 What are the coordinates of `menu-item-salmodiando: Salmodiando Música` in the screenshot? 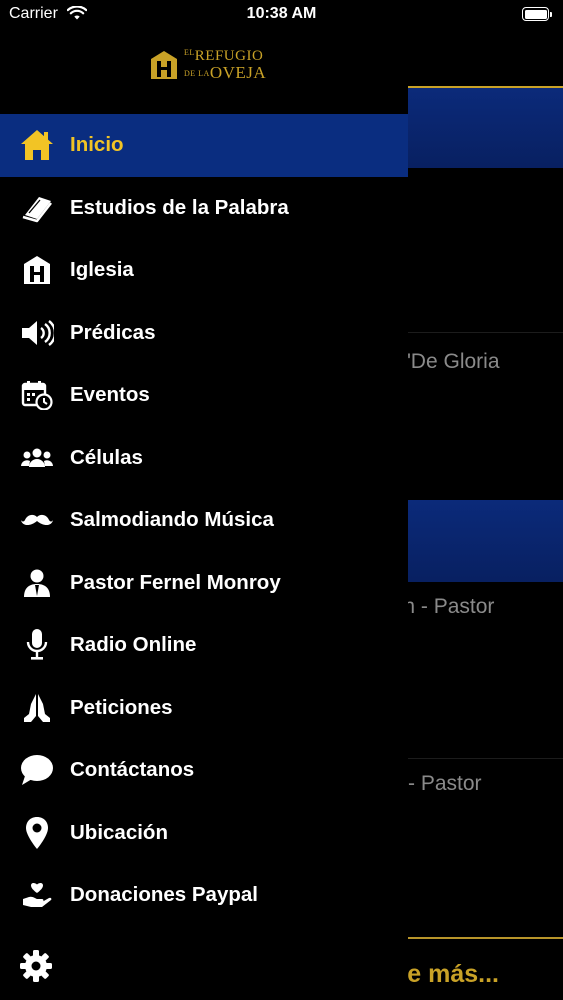 It's located at (204, 520).